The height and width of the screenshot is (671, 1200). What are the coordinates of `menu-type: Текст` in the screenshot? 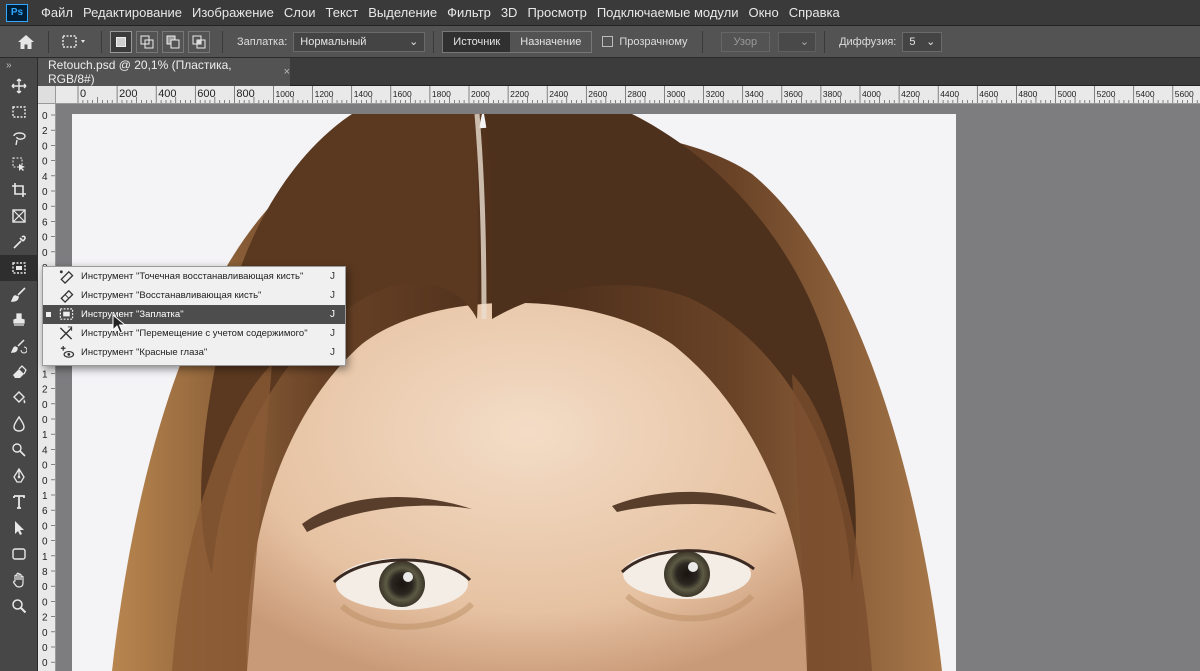 It's located at (342, 12).